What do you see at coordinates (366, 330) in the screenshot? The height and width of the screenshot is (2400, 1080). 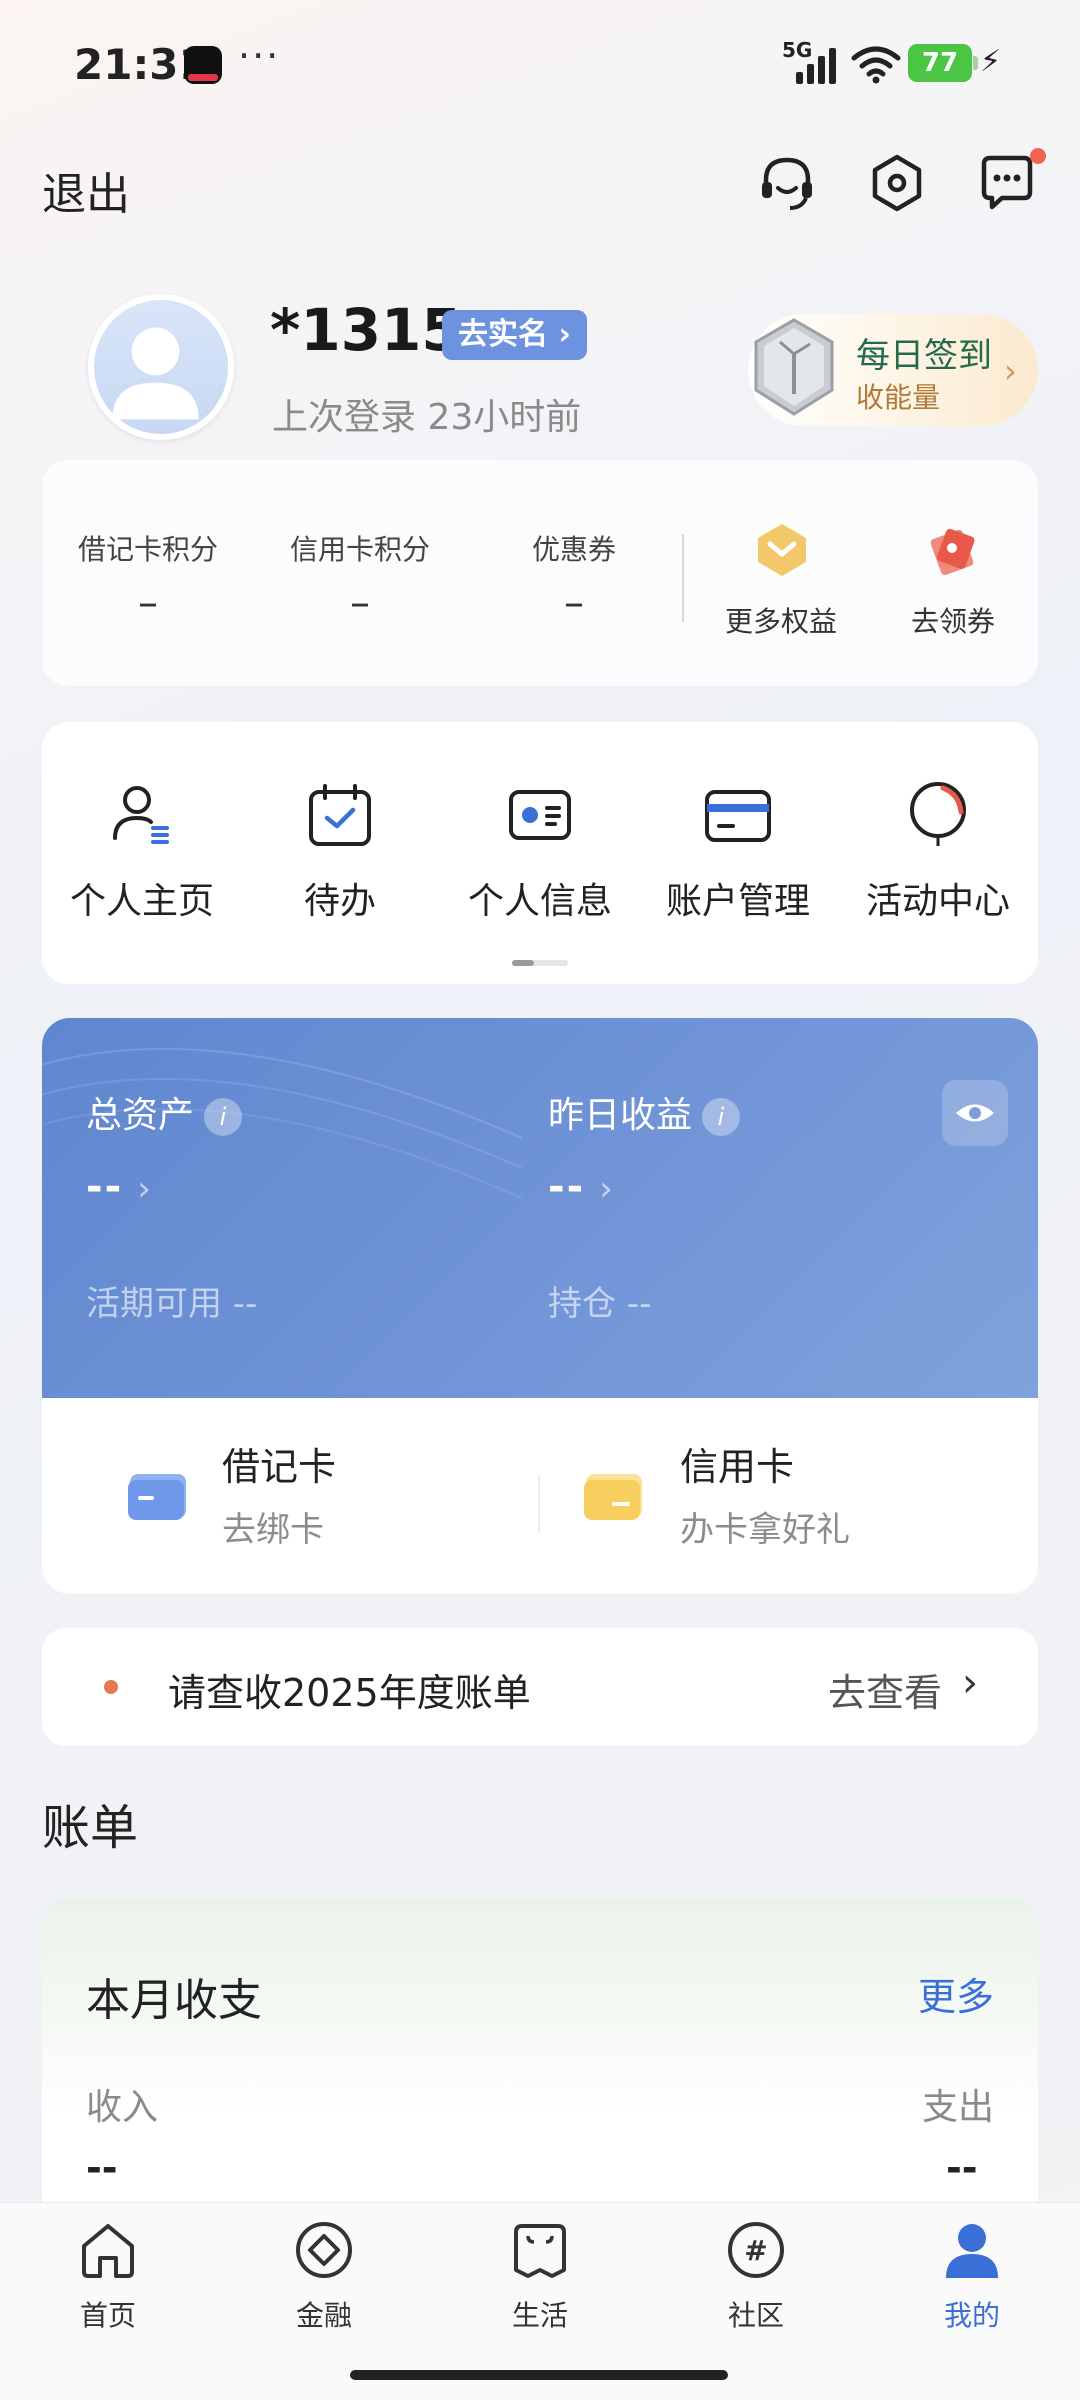 I see `username: *1315` at bounding box center [366, 330].